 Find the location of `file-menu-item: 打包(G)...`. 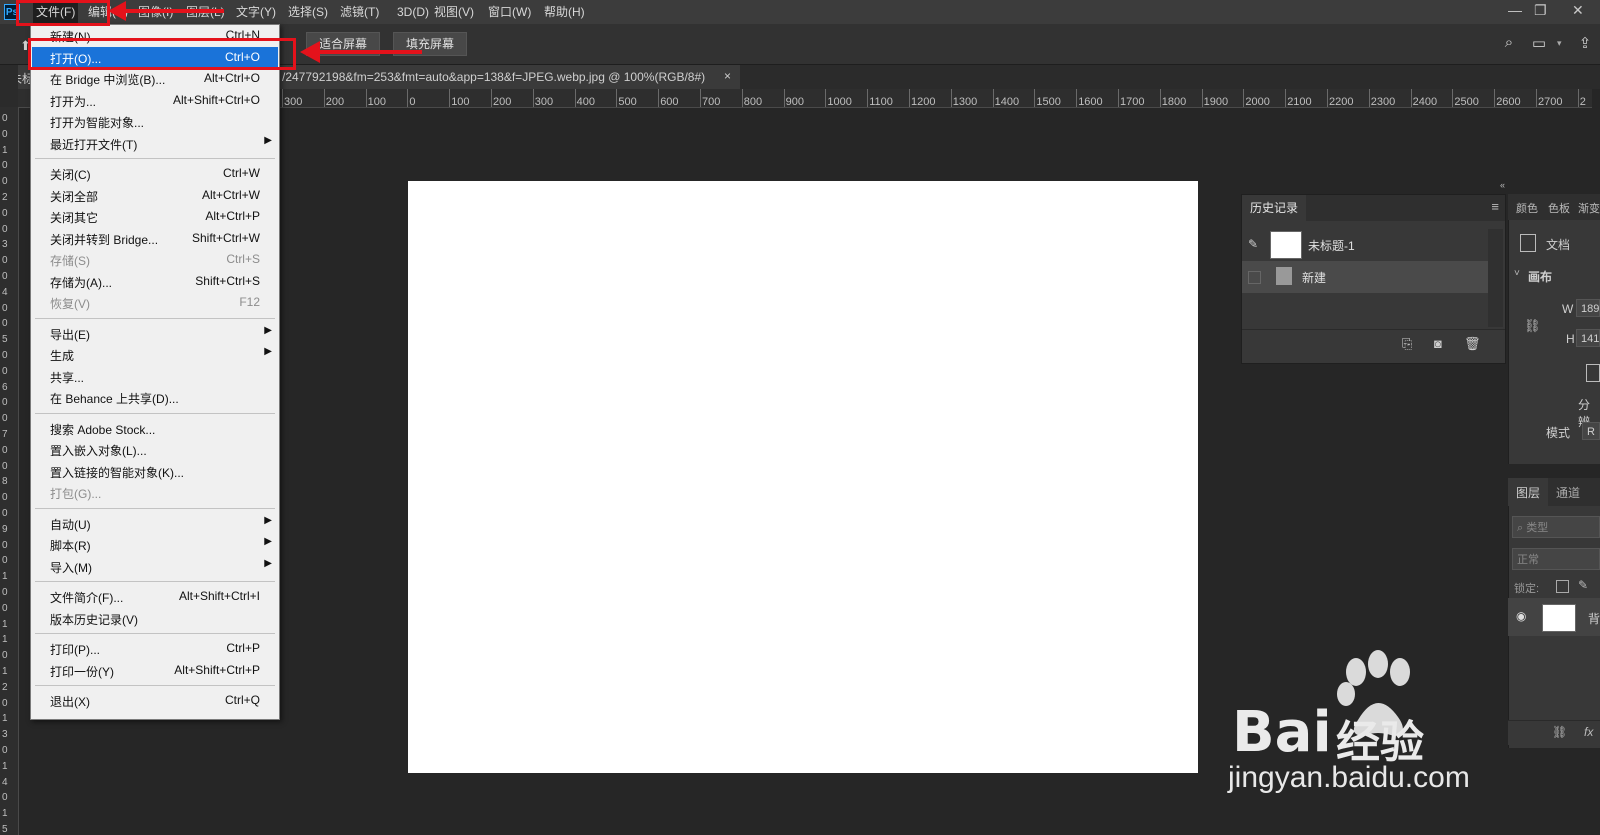

file-menu-item: 打包(G)... is located at coordinates (155, 492).